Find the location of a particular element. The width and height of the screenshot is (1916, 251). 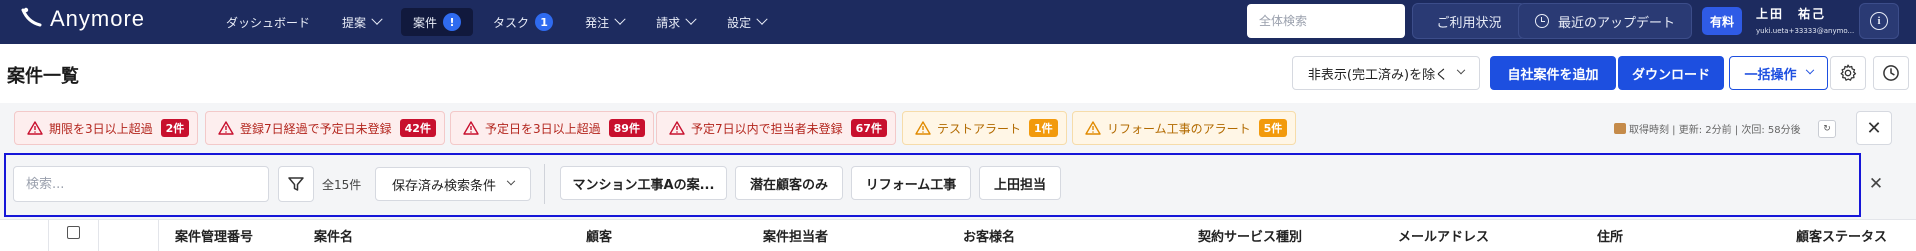

nav-item-orders: 発注 is located at coordinates (604, 22).